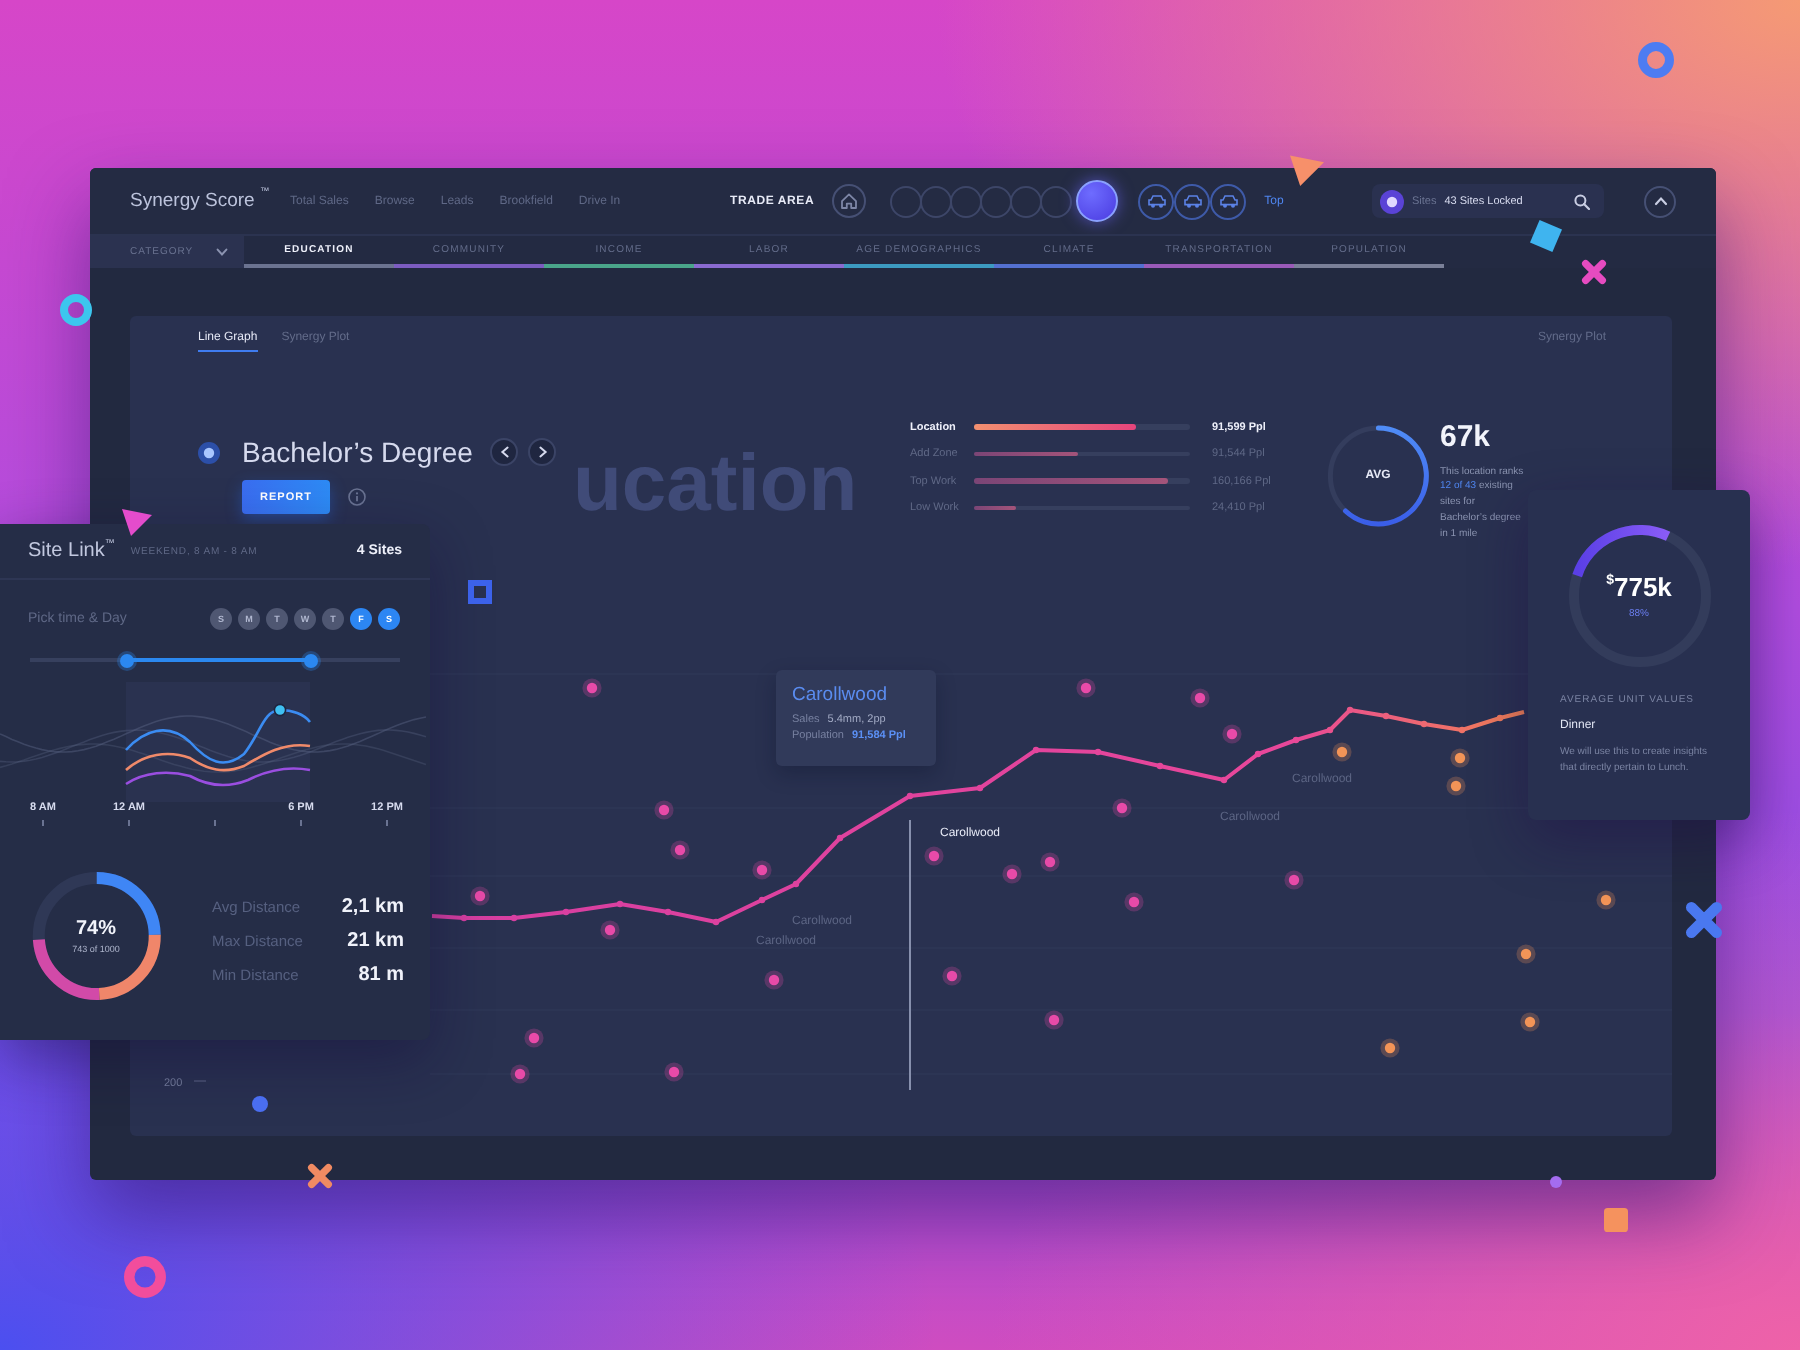 The image size is (1800, 1350). I want to click on previous-button, so click(504, 452).